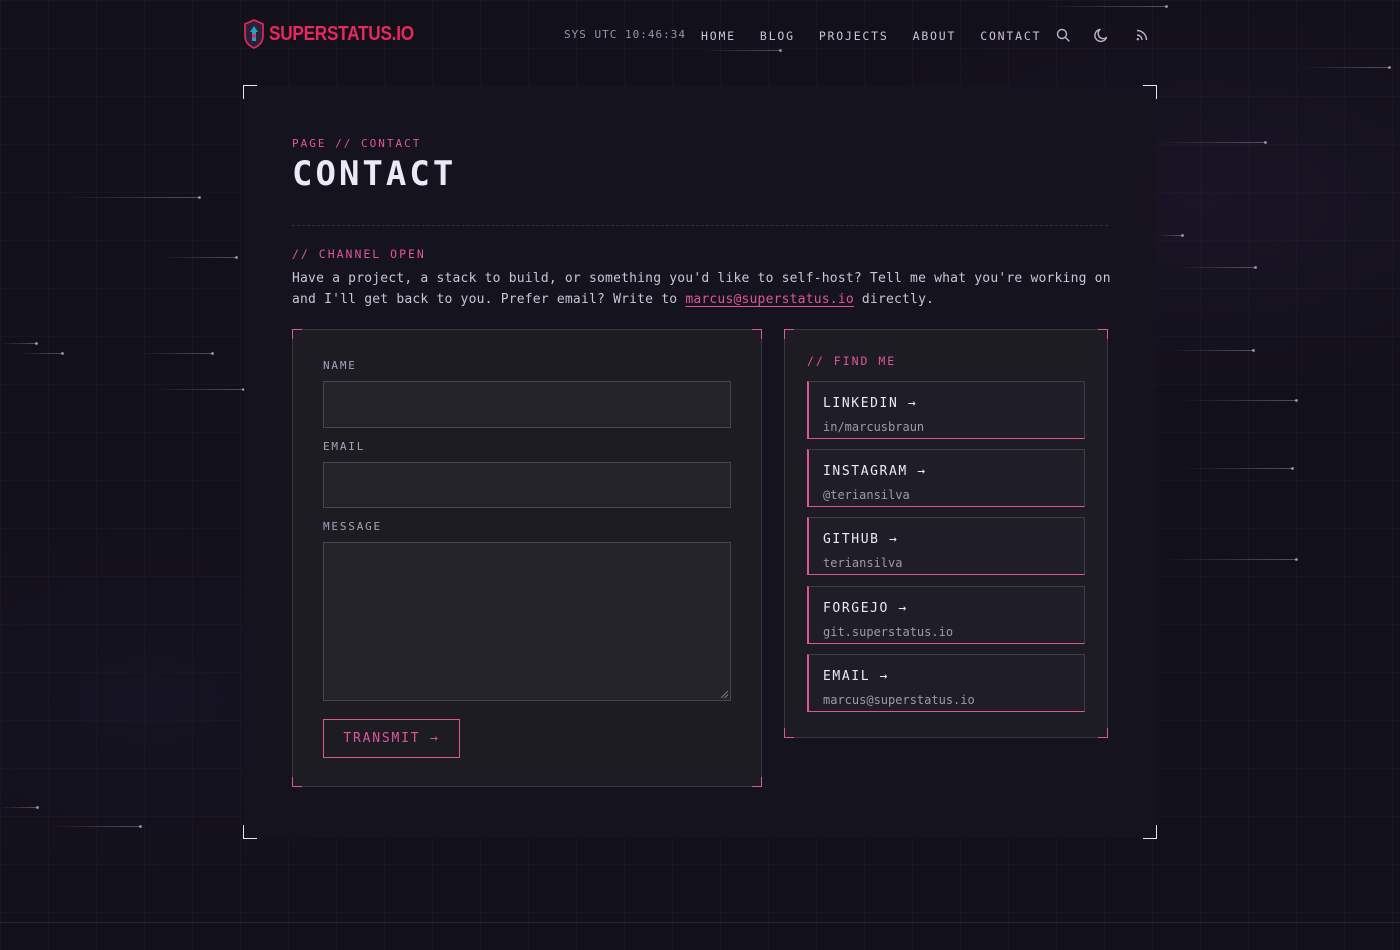 The width and height of the screenshot is (1400, 950). I want to click on name-field, so click(527, 404).